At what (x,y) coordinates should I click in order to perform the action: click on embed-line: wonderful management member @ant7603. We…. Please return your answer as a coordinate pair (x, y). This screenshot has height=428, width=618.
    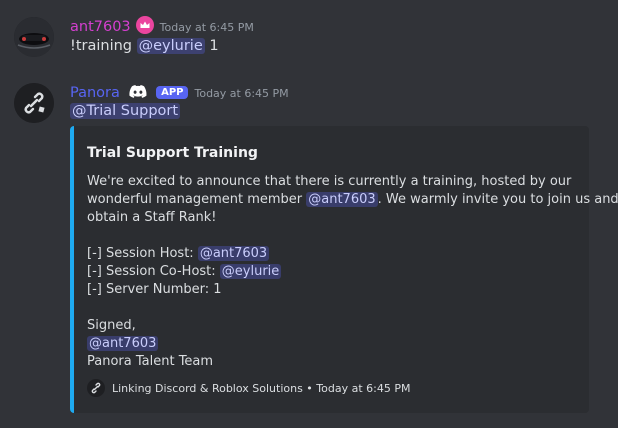
    Looking at the image, I should click on (352, 200).